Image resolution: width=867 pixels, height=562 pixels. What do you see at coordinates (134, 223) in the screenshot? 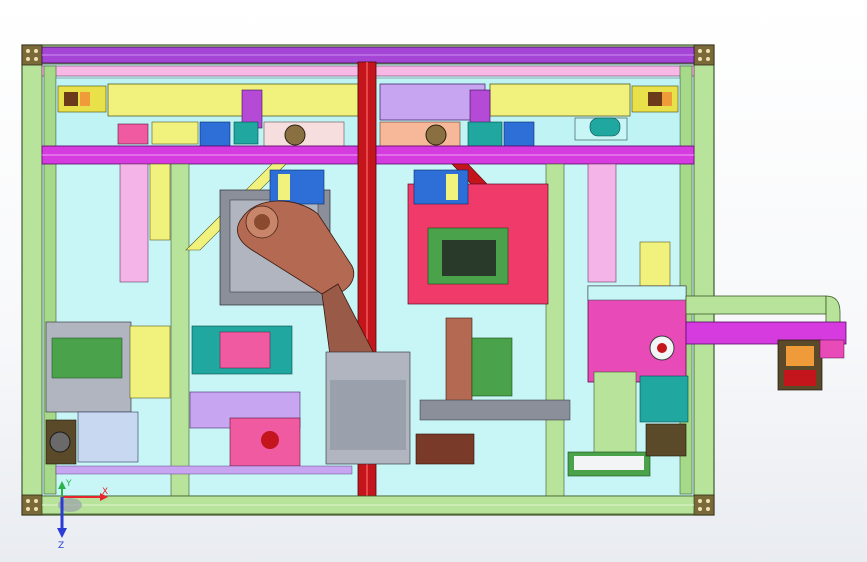
I see `left-pink-column` at bounding box center [134, 223].